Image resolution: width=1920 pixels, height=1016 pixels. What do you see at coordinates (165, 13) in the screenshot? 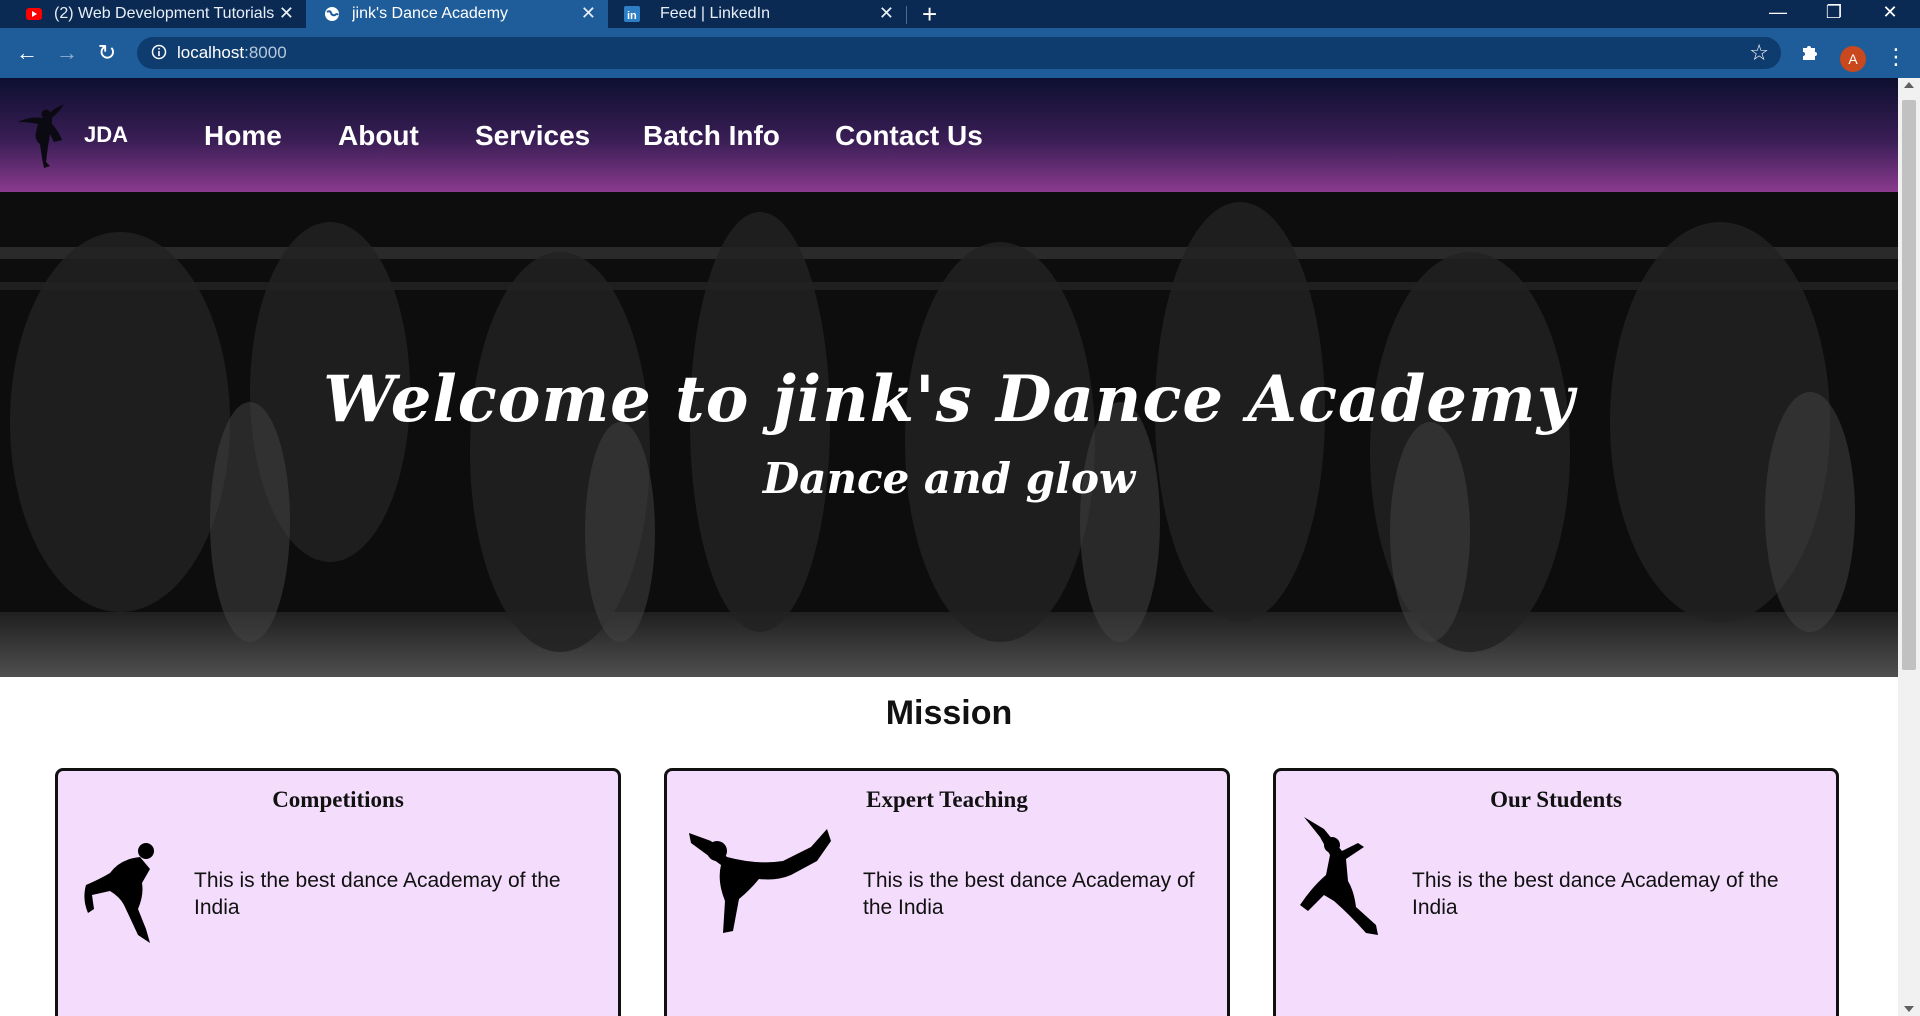
I see `tab-title: (2) Web Development Tutorials F` at bounding box center [165, 13].